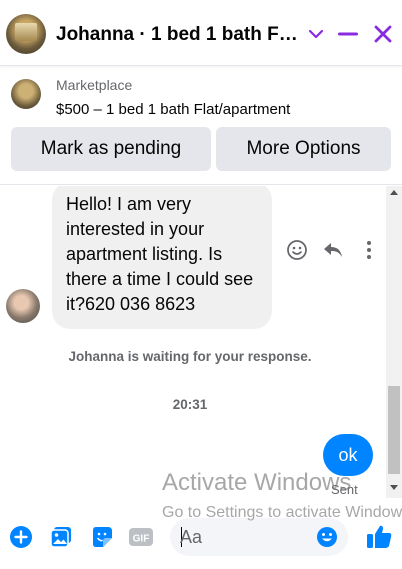 The width and height of the screenshot is (402, 569). I want to click on message-input, so click(245, 537).